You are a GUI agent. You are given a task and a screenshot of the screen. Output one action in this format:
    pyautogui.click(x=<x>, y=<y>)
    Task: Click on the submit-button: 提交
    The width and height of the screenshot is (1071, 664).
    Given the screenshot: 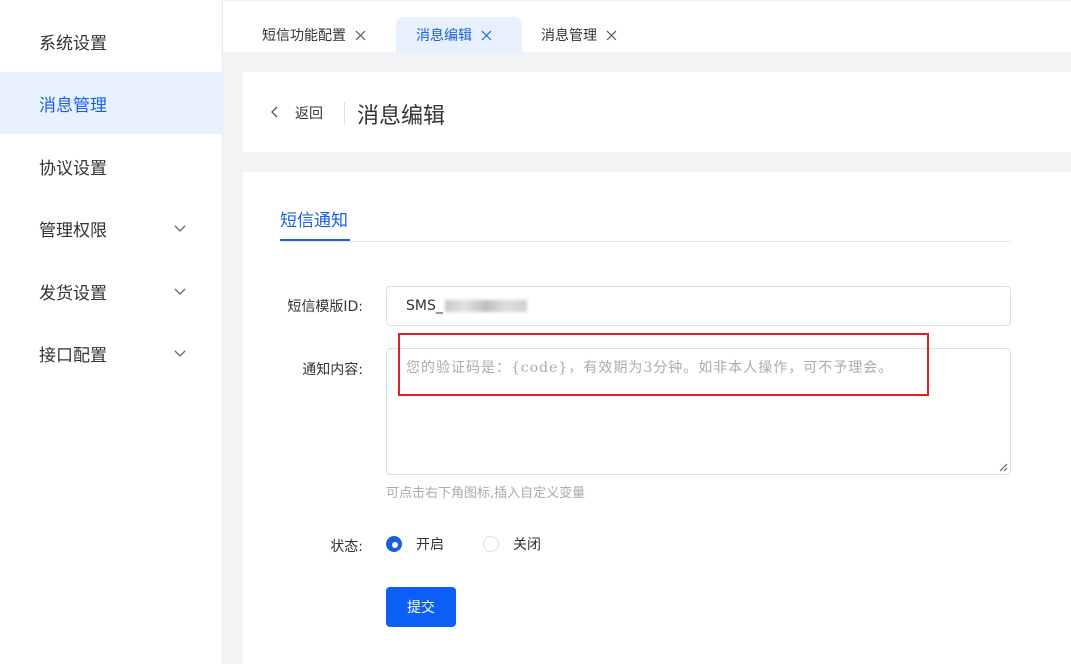 What is the action you would take?
    pyautogui.click(x=421, y=607)
    